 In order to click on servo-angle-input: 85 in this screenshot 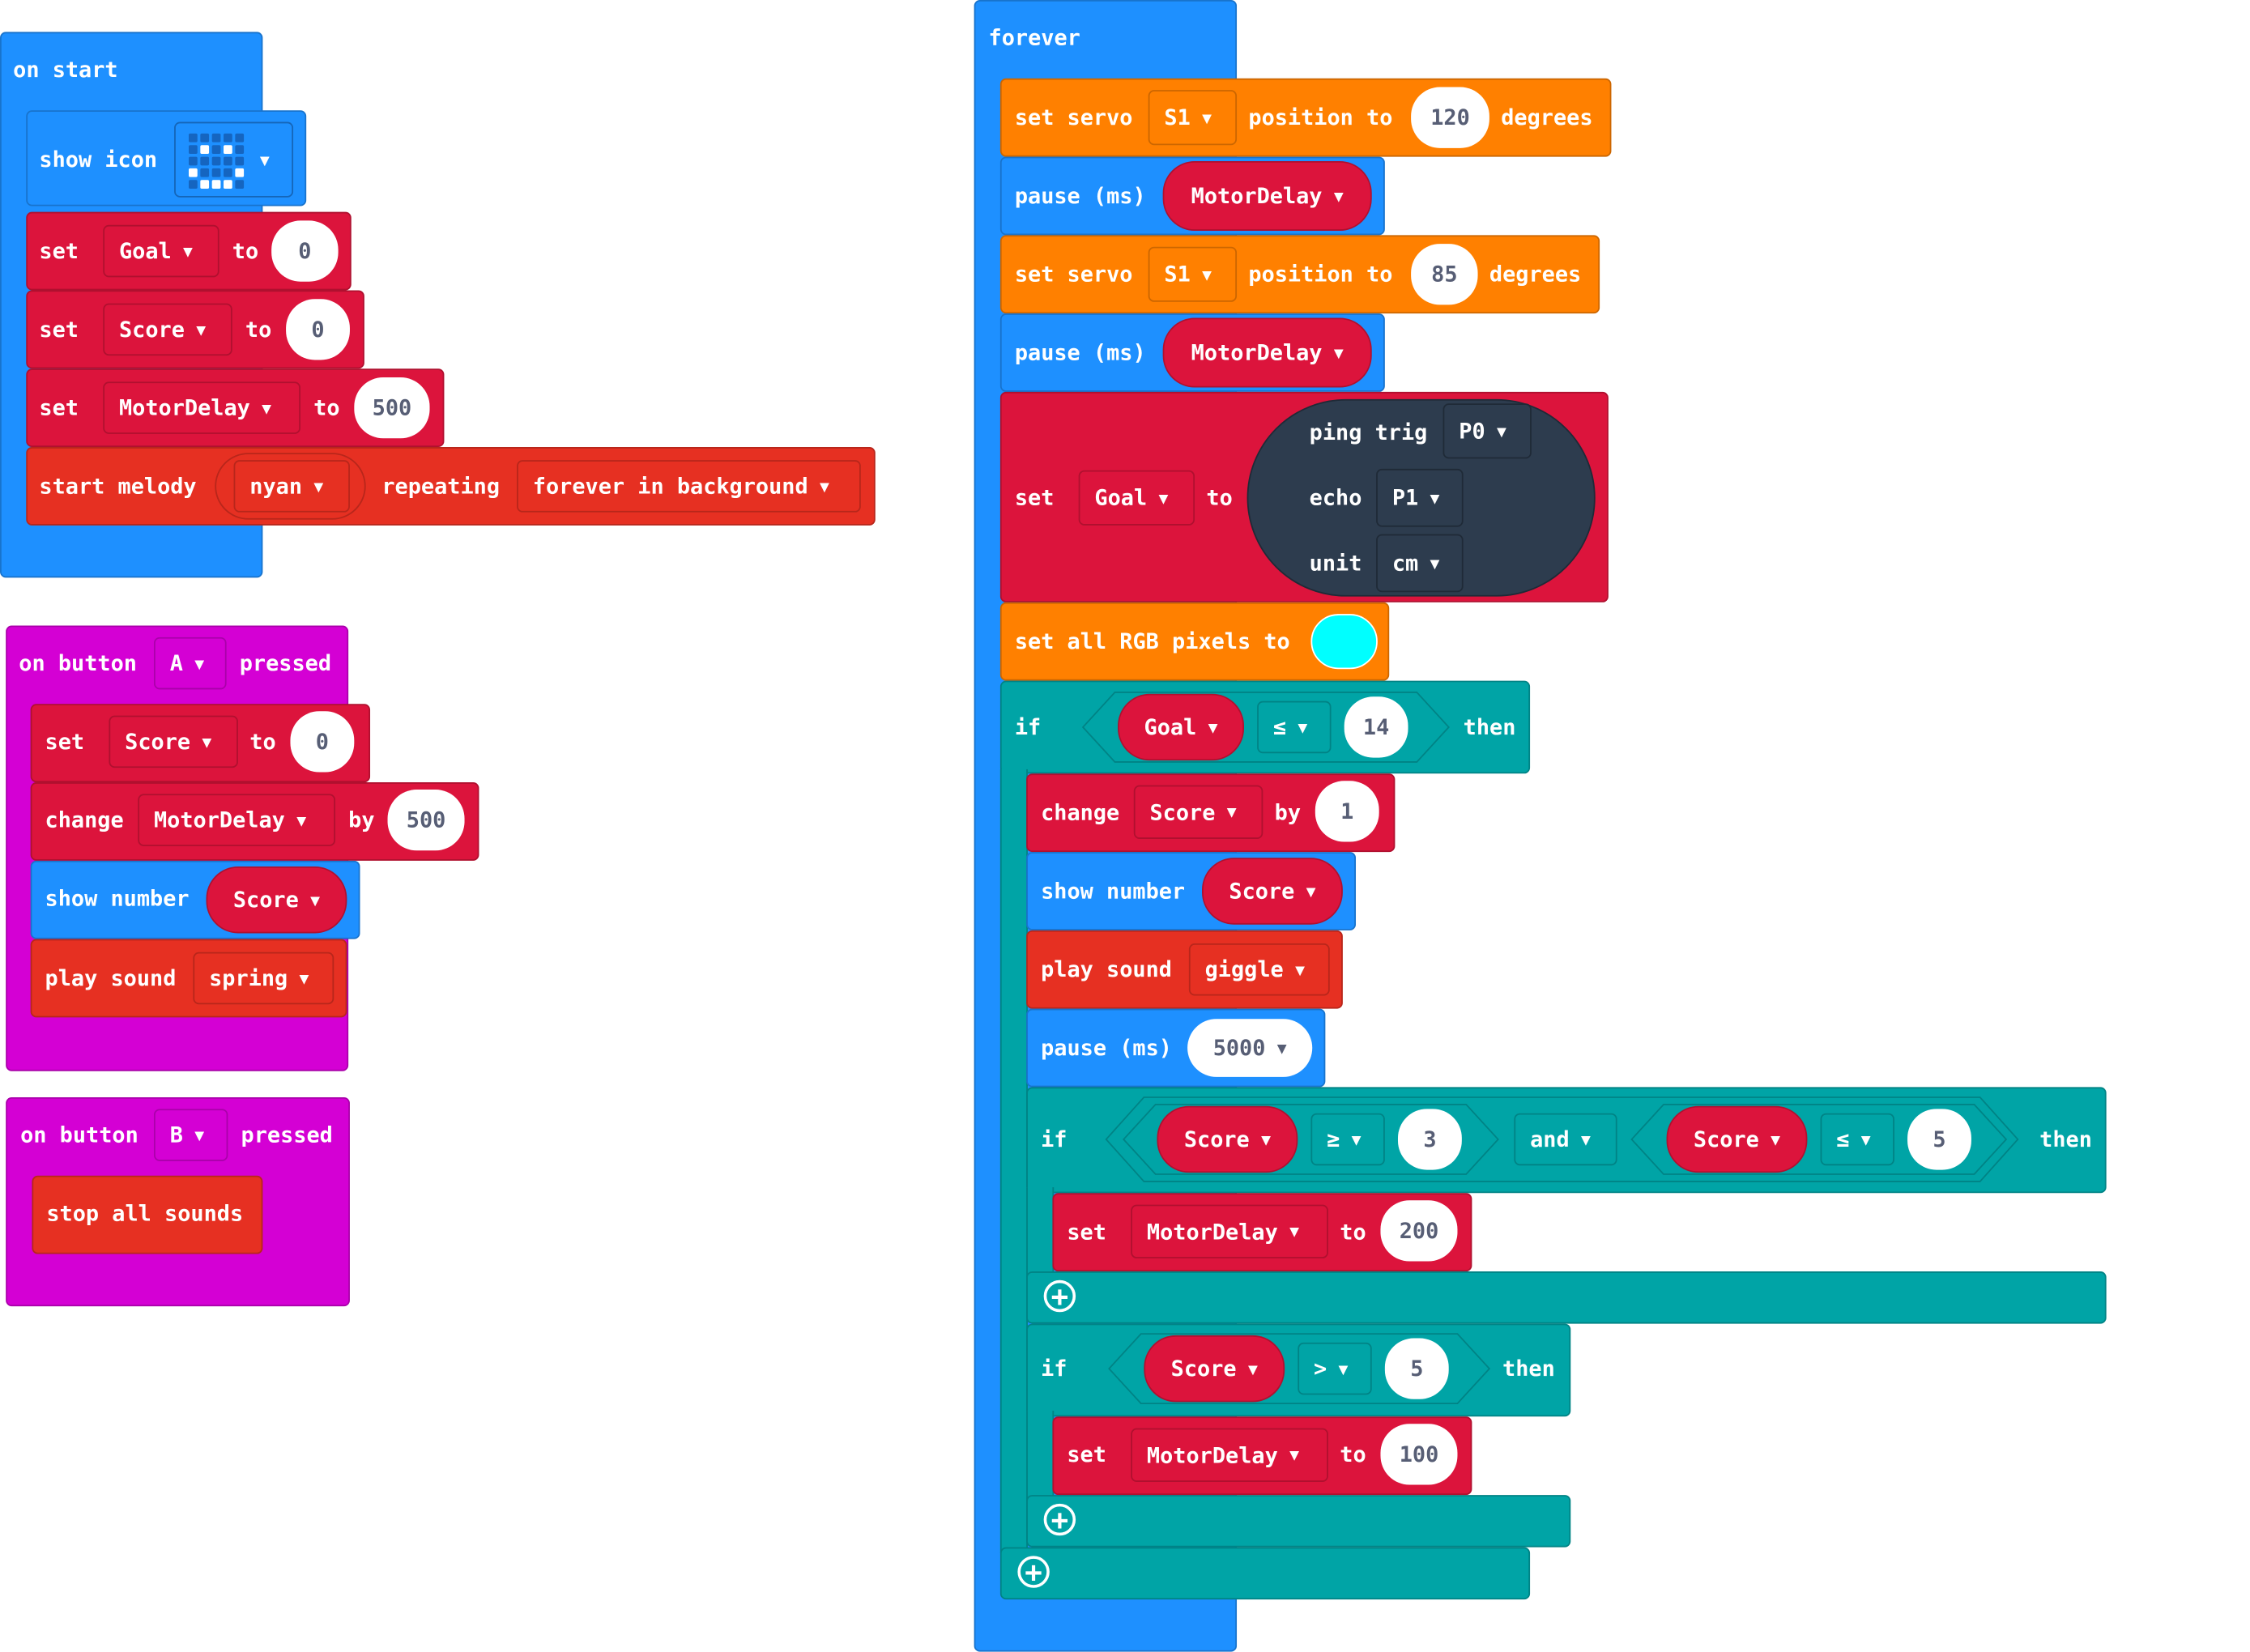, I will do `click(1444, 274)`.